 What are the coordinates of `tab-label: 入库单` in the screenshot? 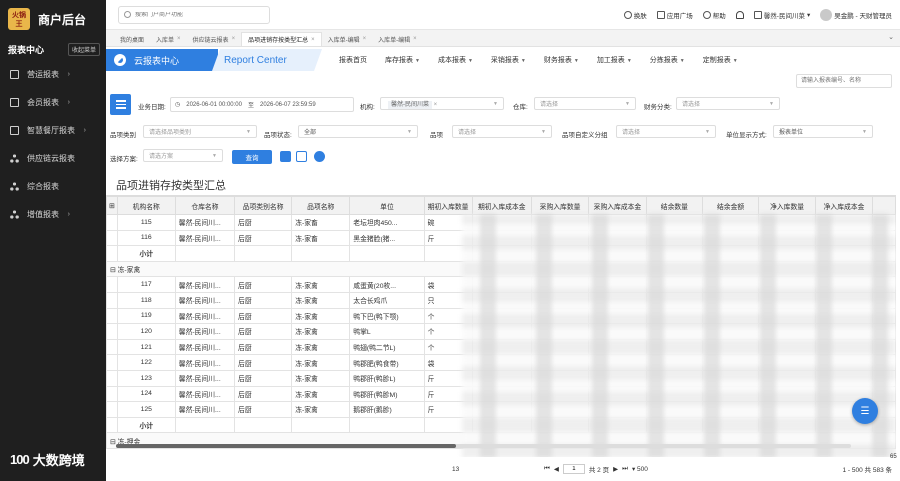 It's located at (165, 40).